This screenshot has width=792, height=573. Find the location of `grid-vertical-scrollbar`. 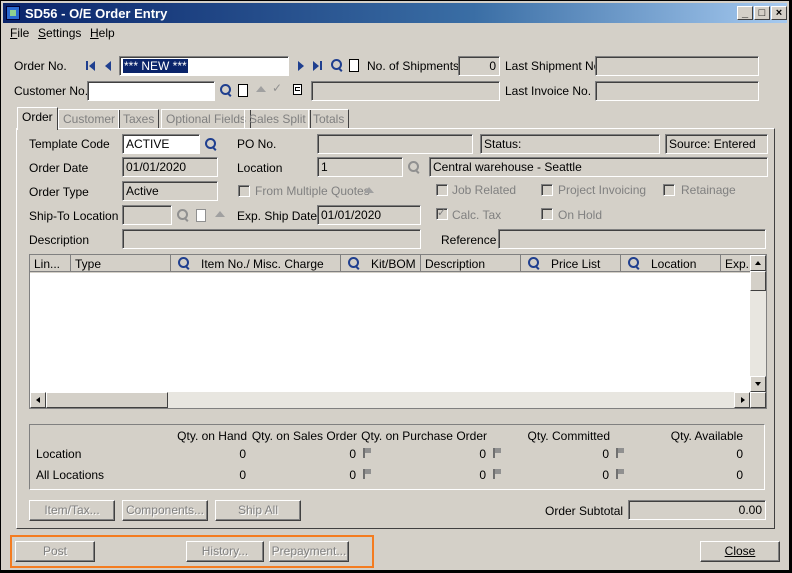

grid-vertical-scrollbar is located at coordinates (758, 323).